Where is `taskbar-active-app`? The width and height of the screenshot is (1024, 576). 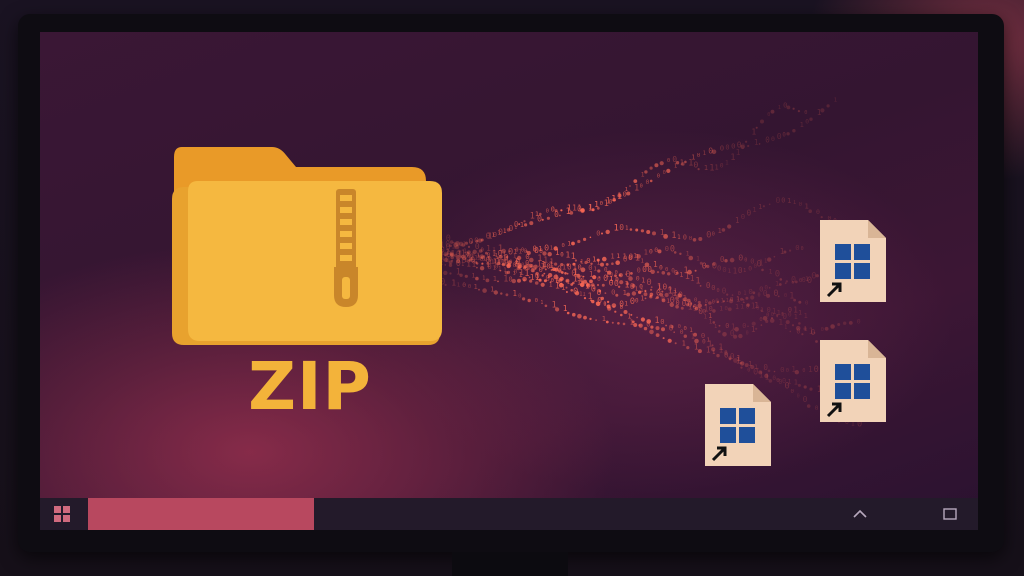
taskbar-active-app is located at coordinates (201, 514).